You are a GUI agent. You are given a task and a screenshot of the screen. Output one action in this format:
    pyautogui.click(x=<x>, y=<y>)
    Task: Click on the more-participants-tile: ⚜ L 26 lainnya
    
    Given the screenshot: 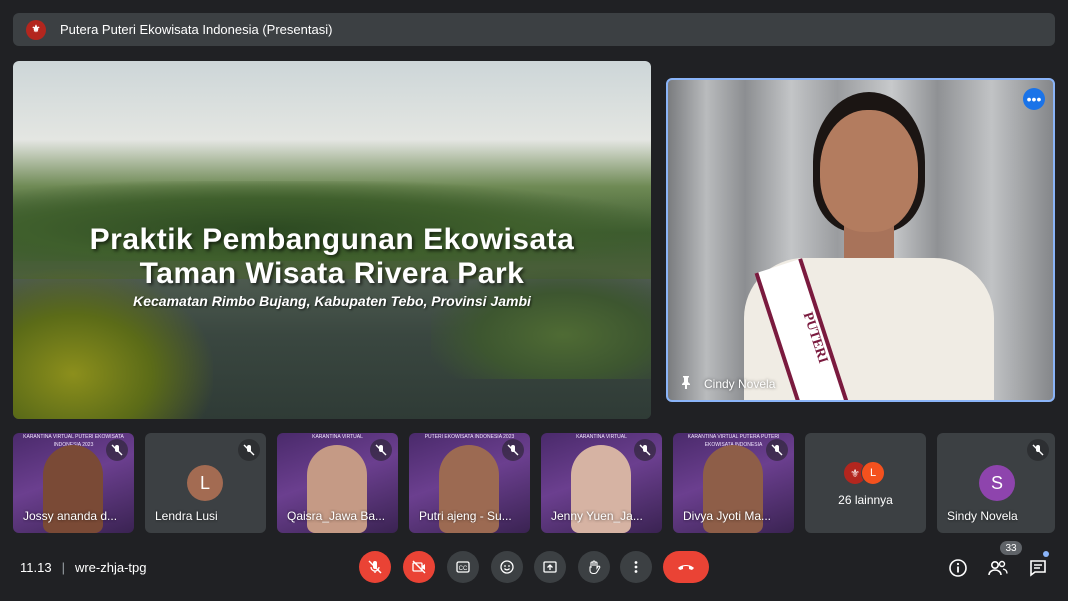 What is the action you would take?
    pyautogui.click(x=865, y=483)
    